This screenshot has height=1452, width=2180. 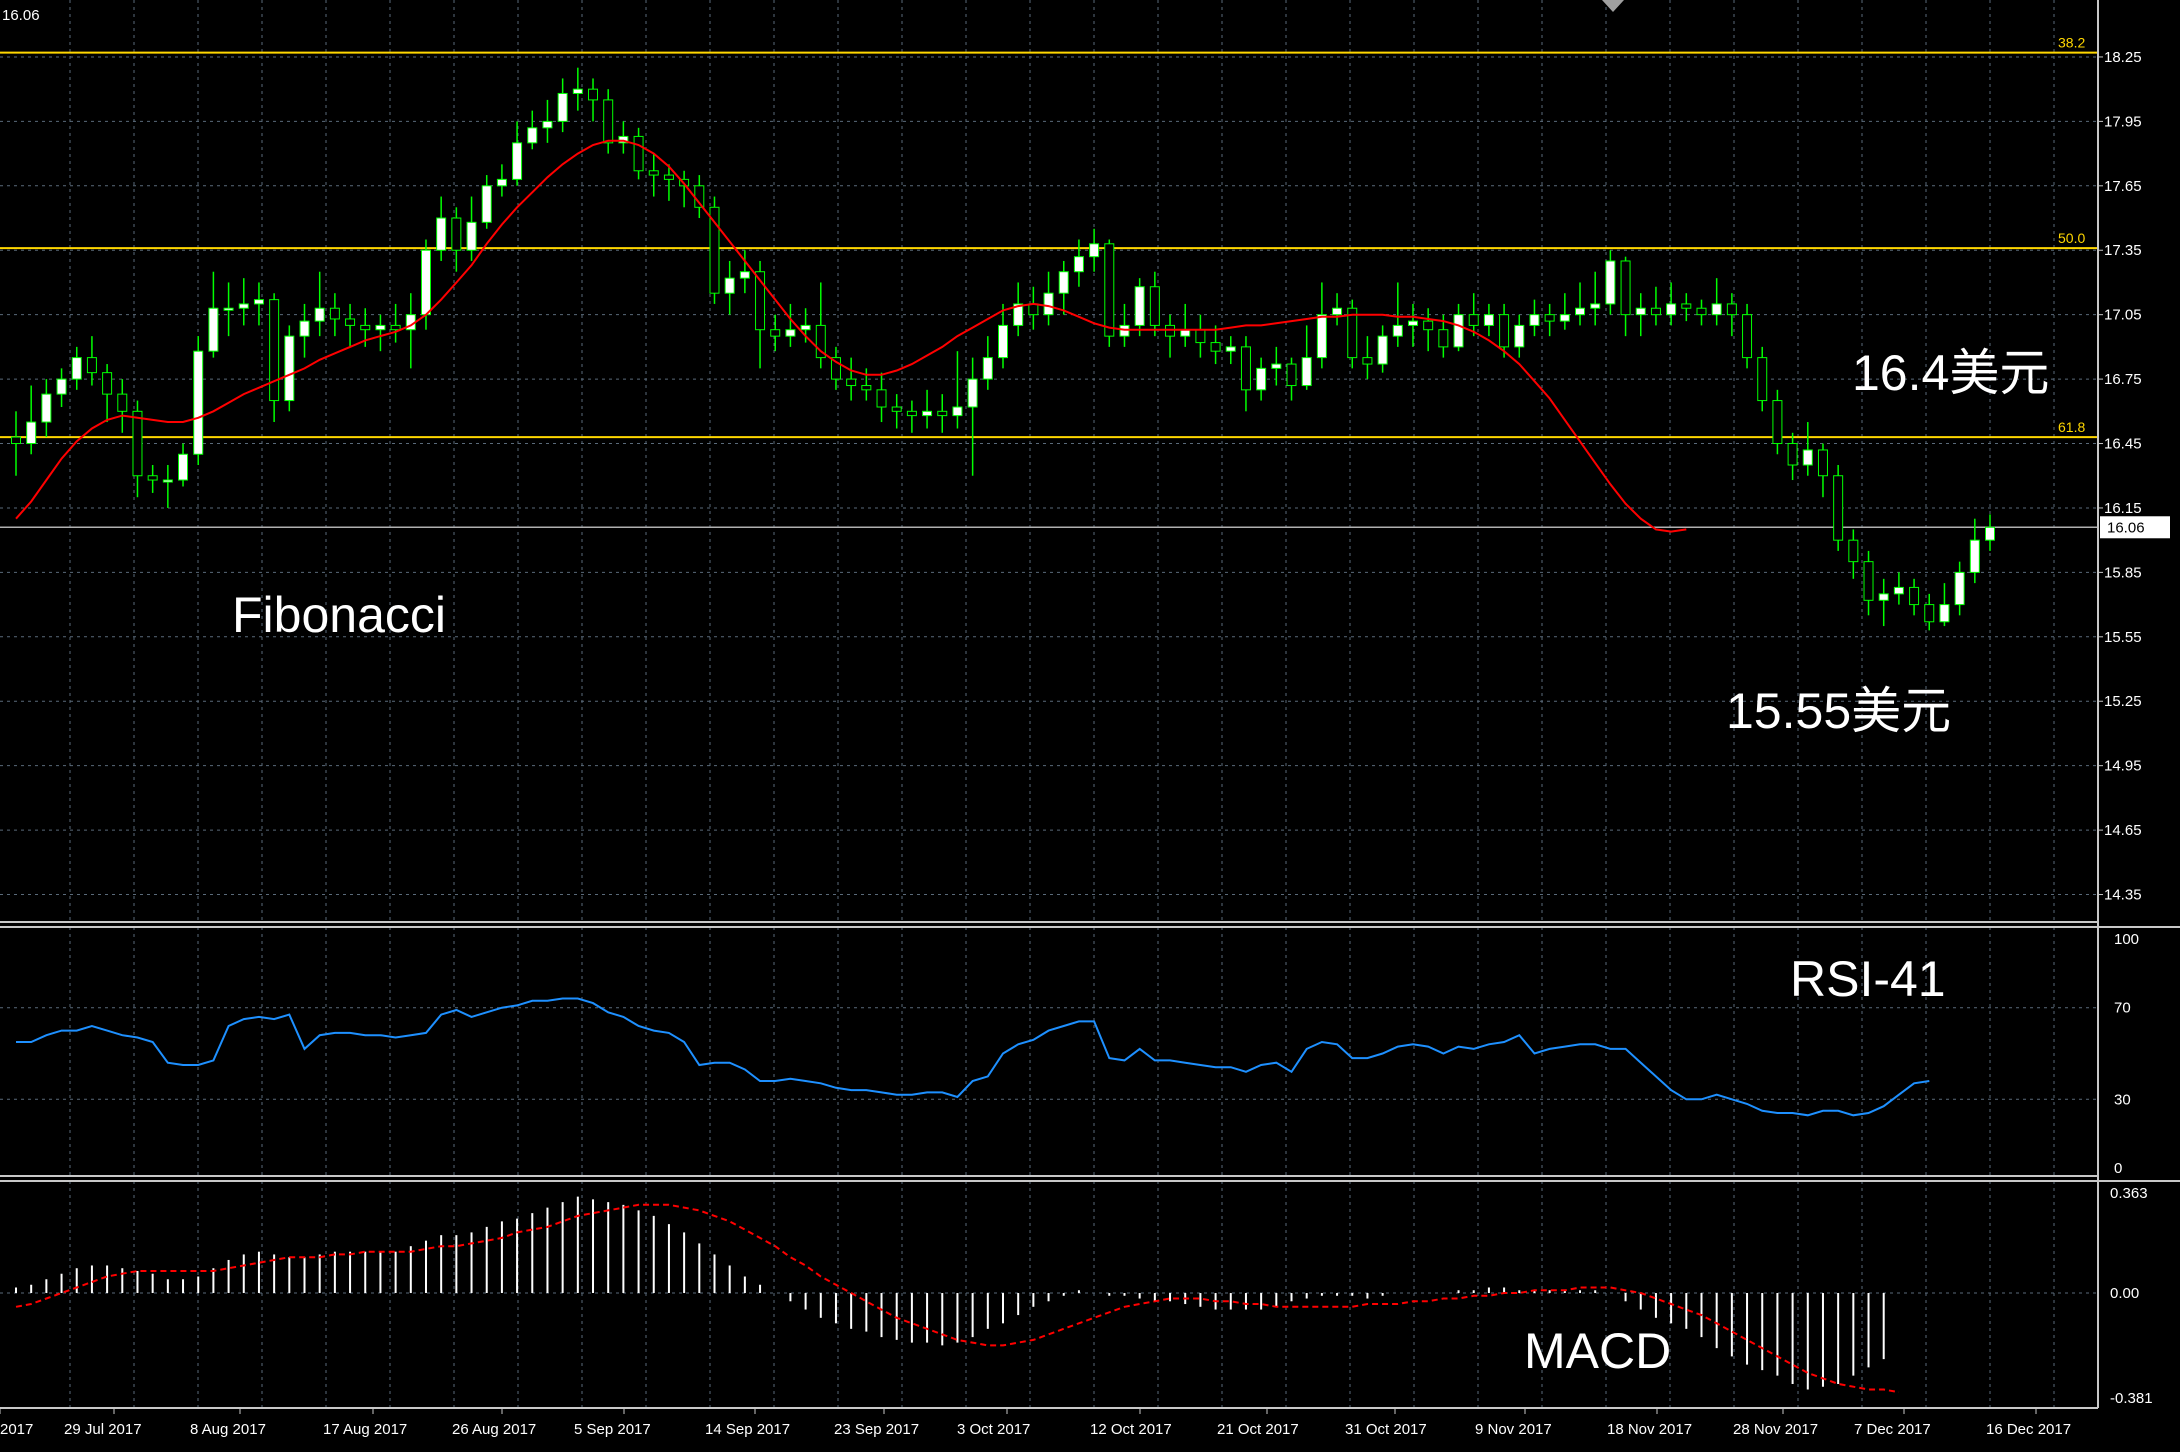 What do you see at coordinates (494, 1429) in the screenshot?
I see `date-tick-label: 26 Aug 2017` at bounding box center [494, 1429].